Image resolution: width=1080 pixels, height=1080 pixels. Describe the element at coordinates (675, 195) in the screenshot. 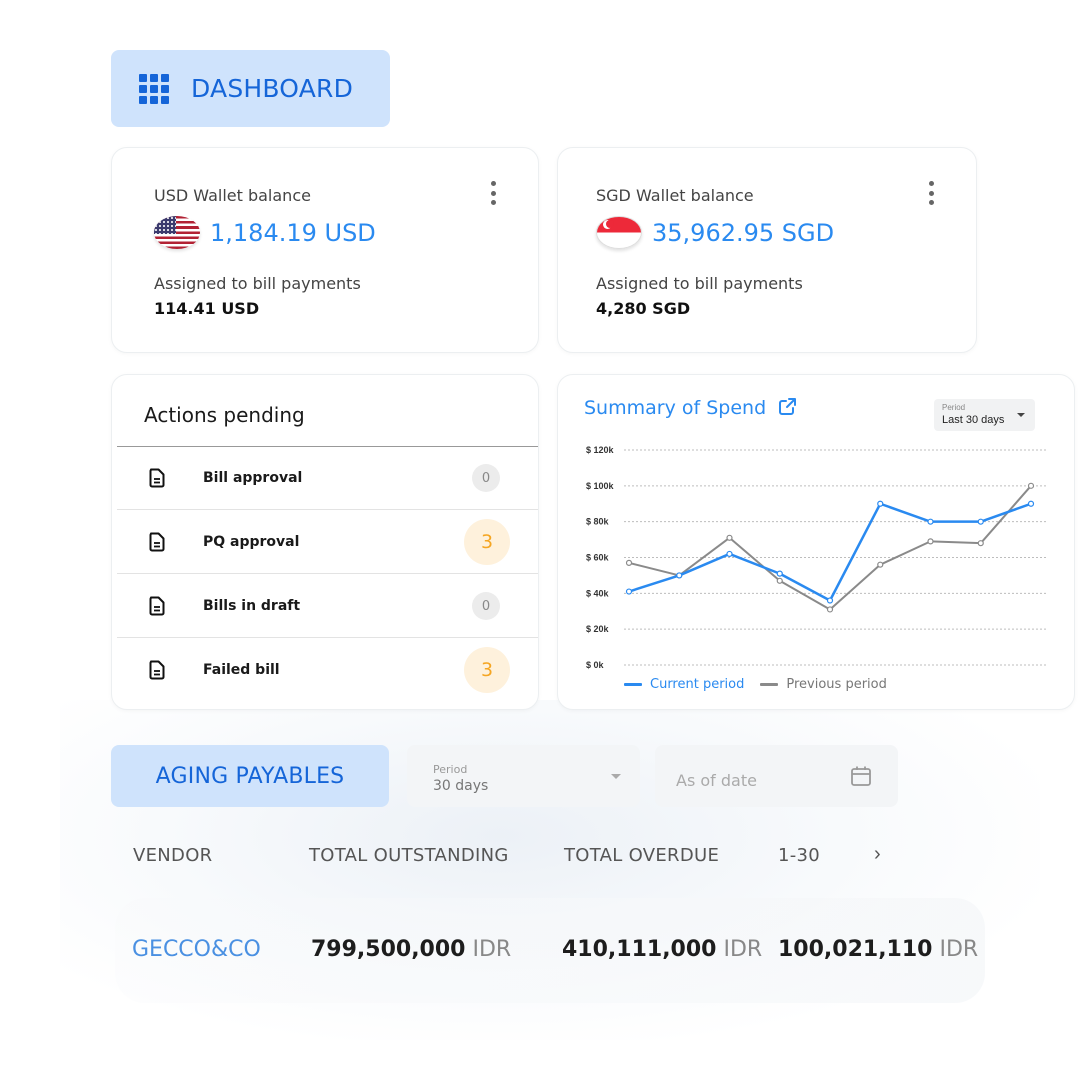

I see `wallet-title: SGD Wallet balance` at that location.